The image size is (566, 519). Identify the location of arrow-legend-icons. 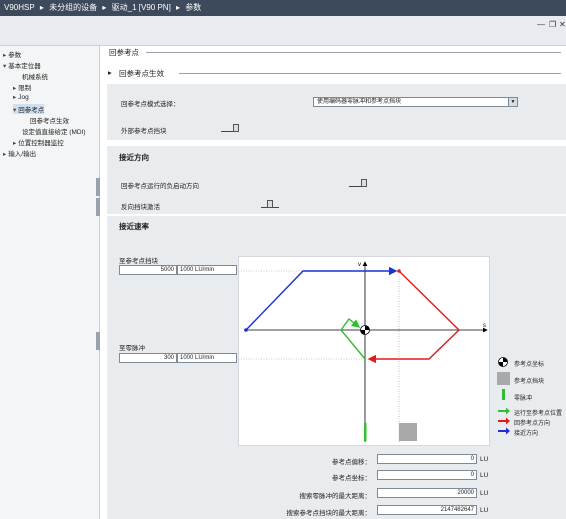
(504, 421).